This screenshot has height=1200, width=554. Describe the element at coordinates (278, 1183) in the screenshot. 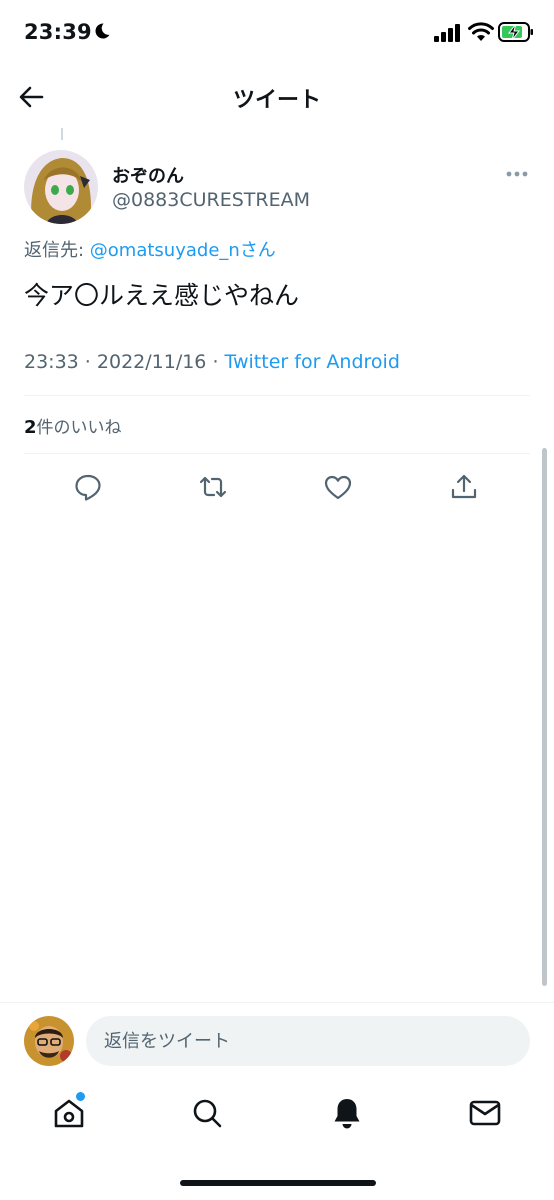

I see `home-indicator` at that location.